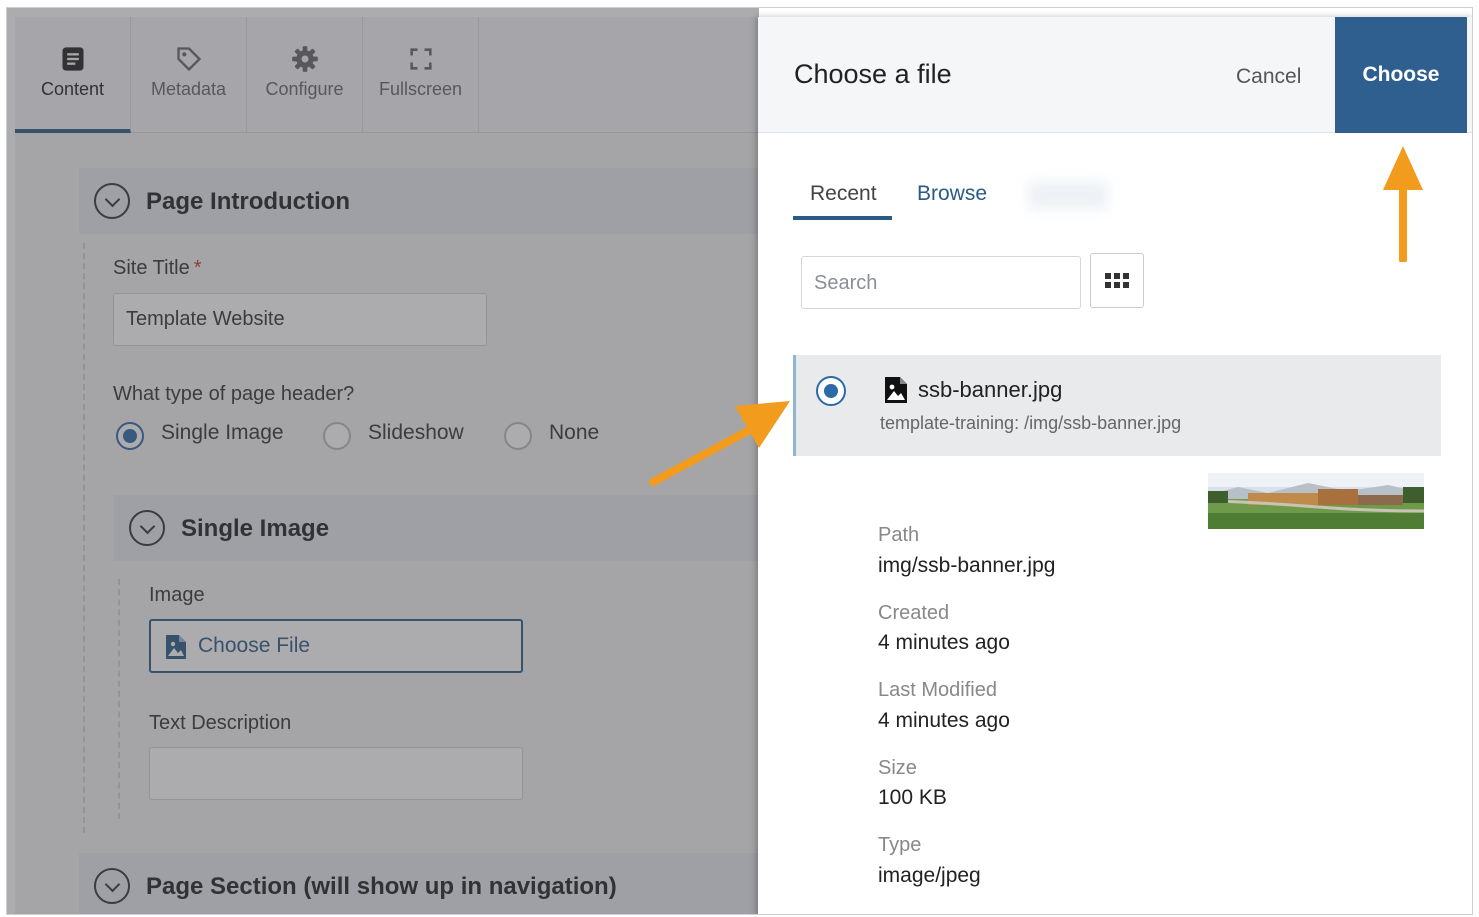 The height and width of the screenshot is (917, 1479). I want to click on detail-size-value: 100 KB, so click(912, 797).